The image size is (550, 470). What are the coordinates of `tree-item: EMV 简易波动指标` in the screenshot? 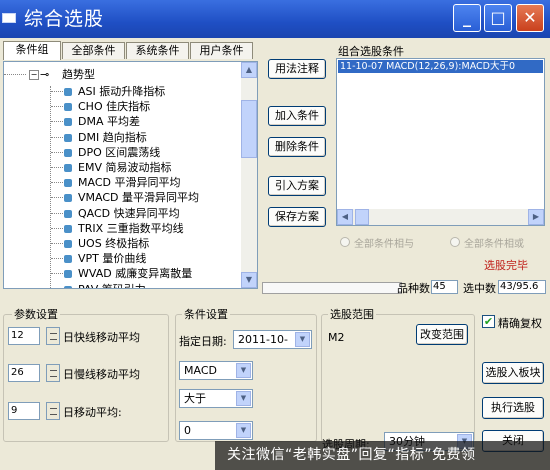 It's located at (122, 167).